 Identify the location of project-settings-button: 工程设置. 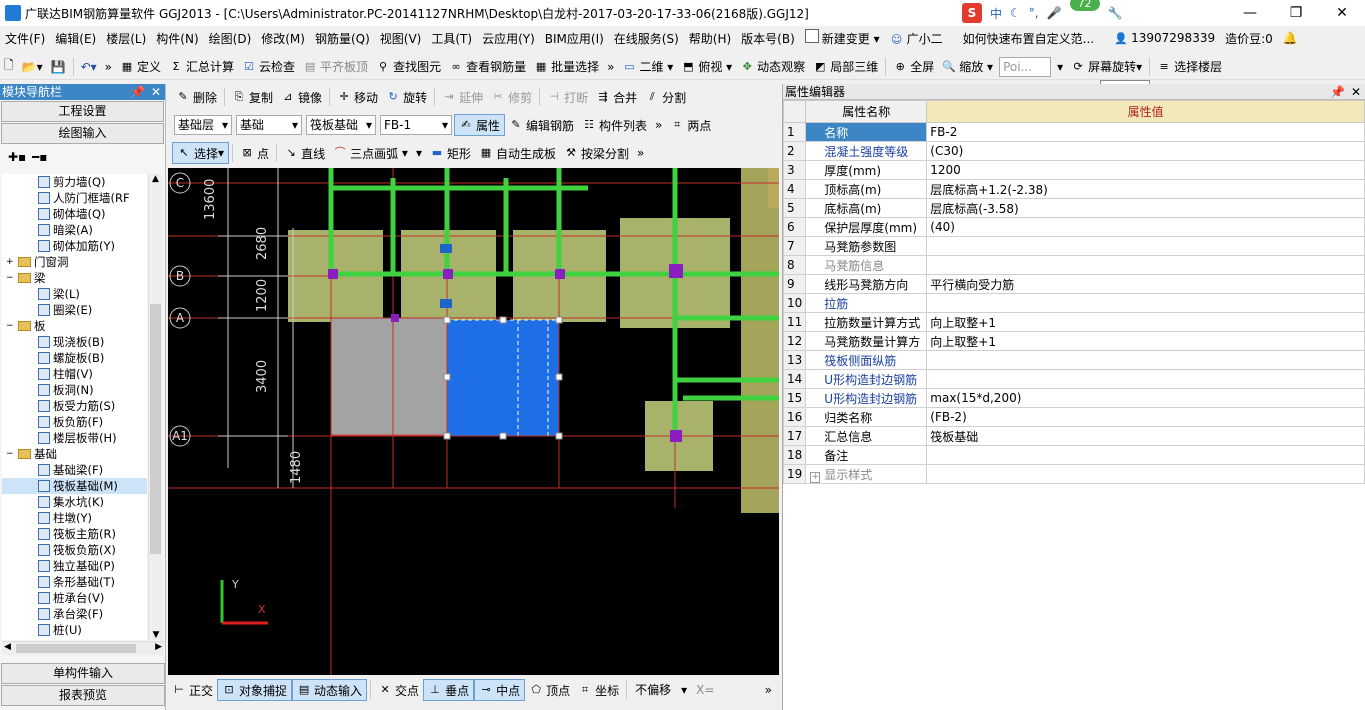
(82, 111).